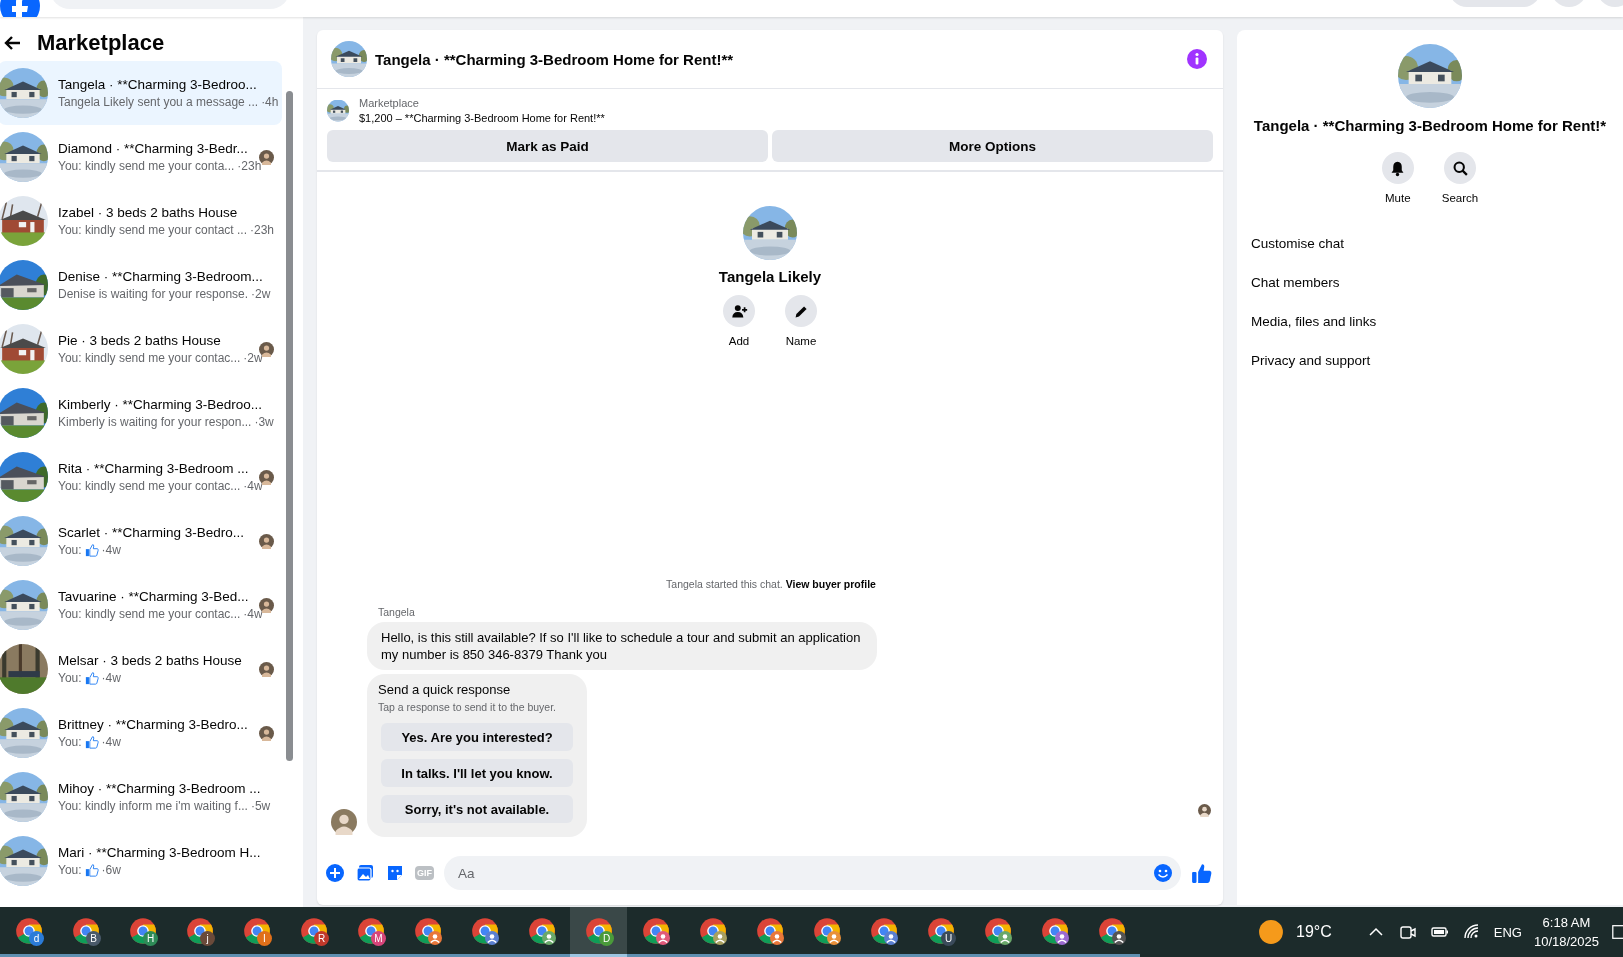  What do you see at coordinates (141, 477) in the screenshot?
I see `conversation-item: Rita · **Charming 3-Bedroom ... You: kindly send me your contac... ·4w` at bounding box center [141, 477].